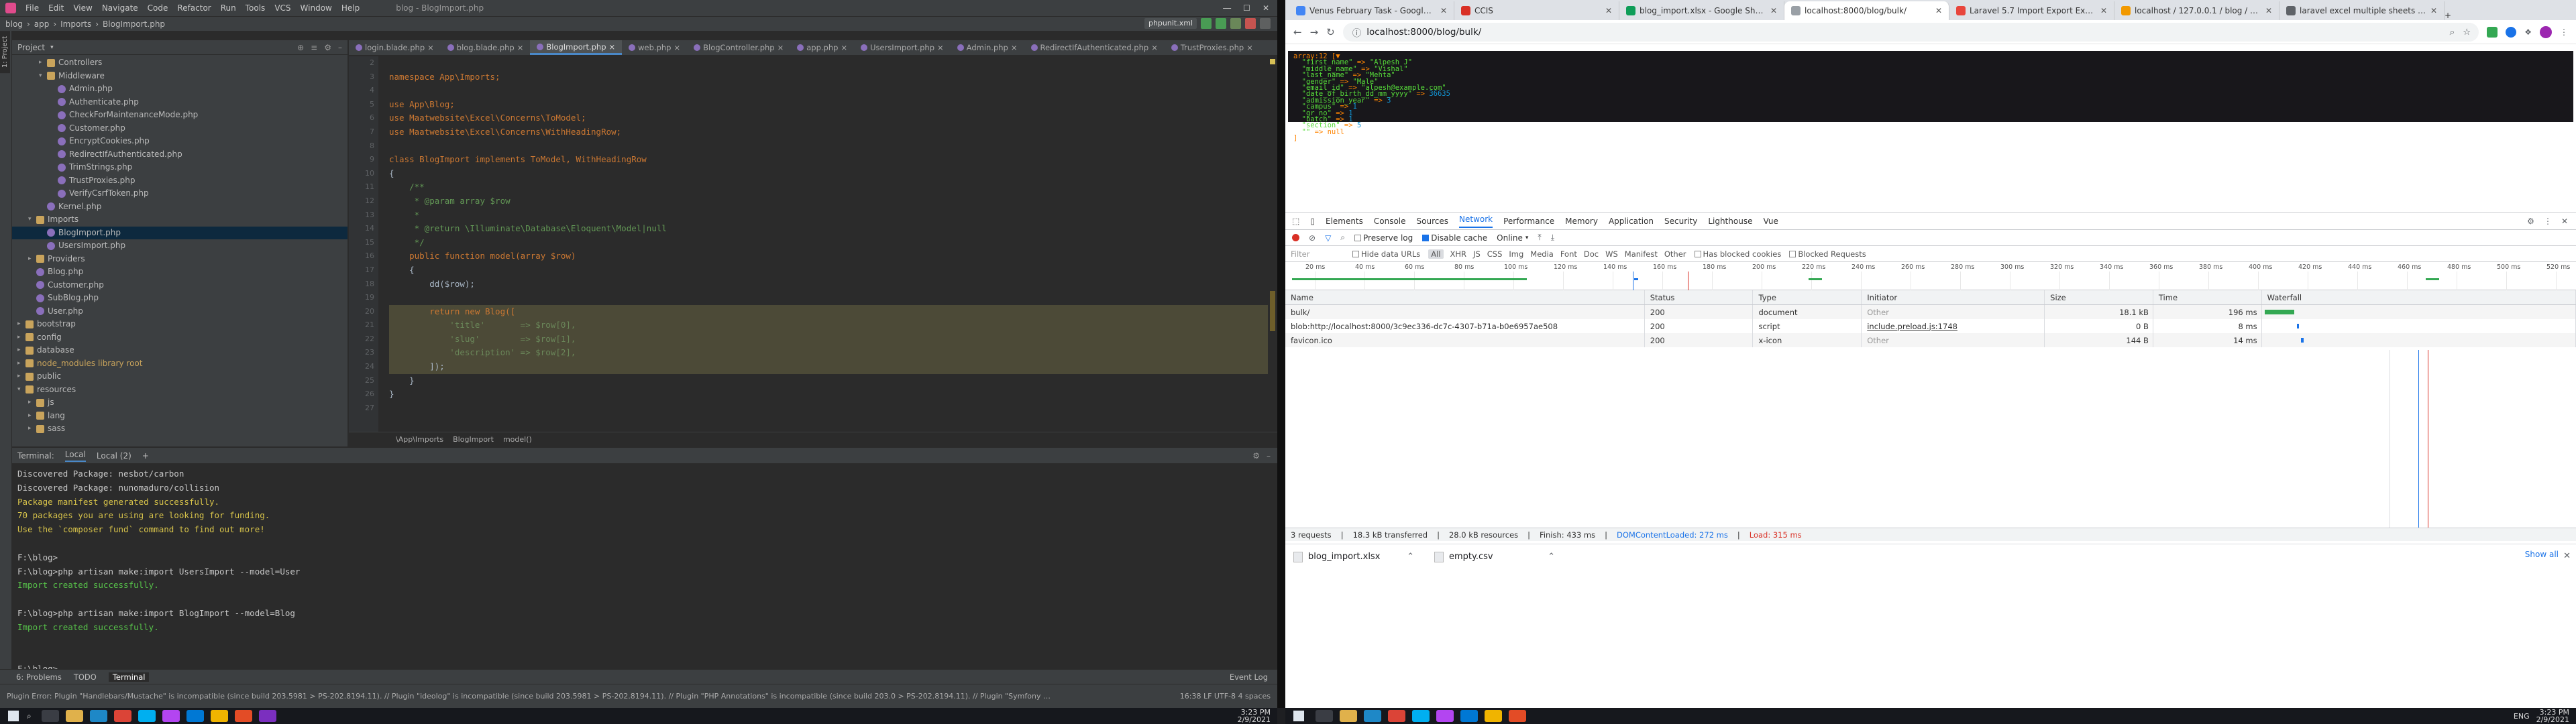  Describe the element at coordinates (473, 439) in the screenshot. I see `editor-breadcrumb-item: BlogImport` at that location.